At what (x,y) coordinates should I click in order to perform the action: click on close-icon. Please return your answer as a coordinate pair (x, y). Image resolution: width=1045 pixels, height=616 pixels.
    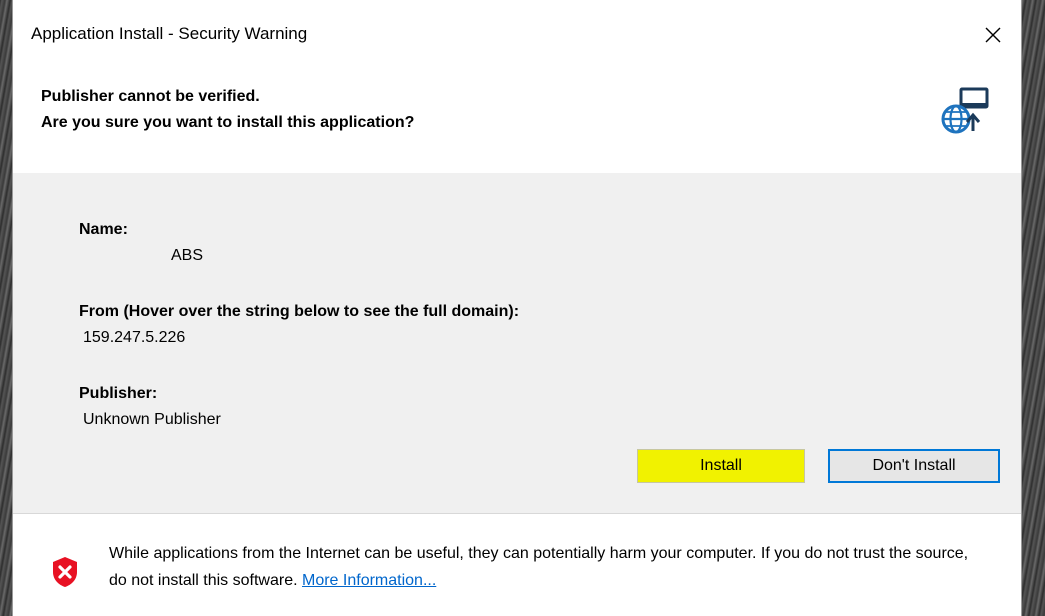
    Looking at the image, I should click on (993, 35).